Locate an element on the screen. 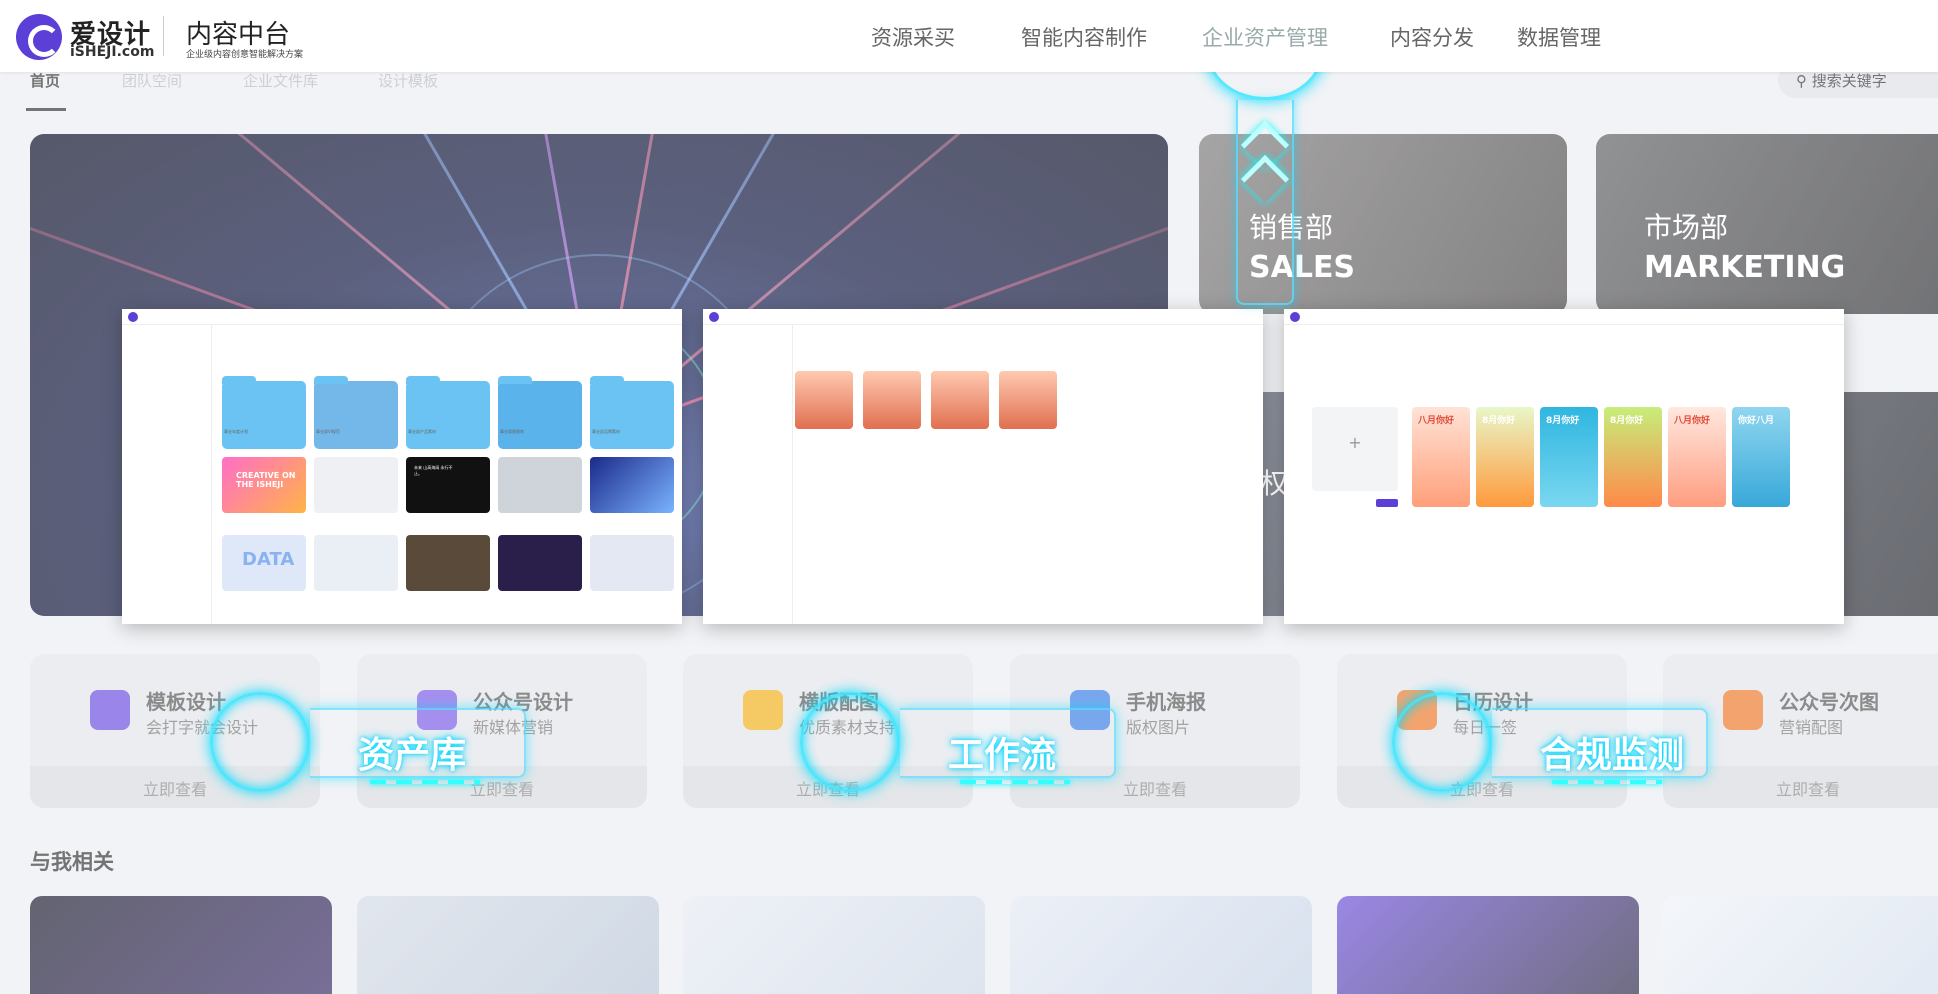  poster-thumb: 你好八月 is located at coordinates (1761, 457).